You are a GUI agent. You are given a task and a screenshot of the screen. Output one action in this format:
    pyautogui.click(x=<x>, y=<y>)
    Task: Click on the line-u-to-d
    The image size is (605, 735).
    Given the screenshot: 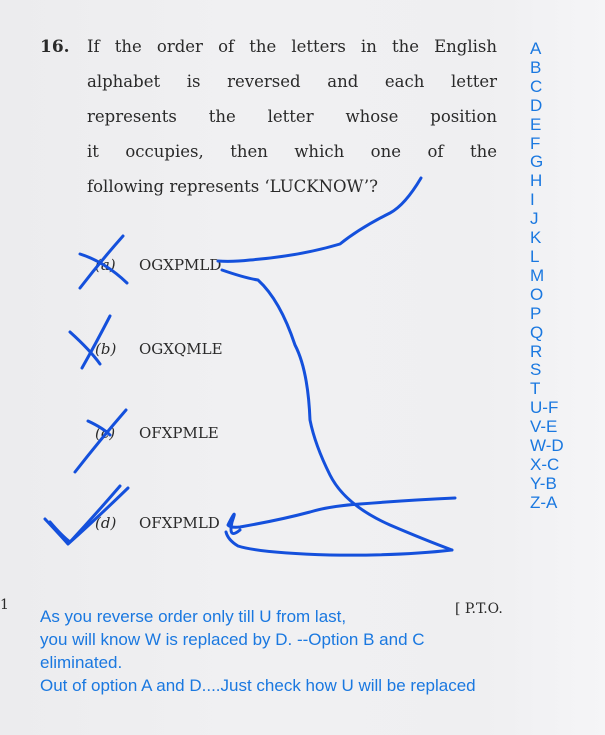 What is the action you would take?
    pyautogui.click(x=341, y=516)
    